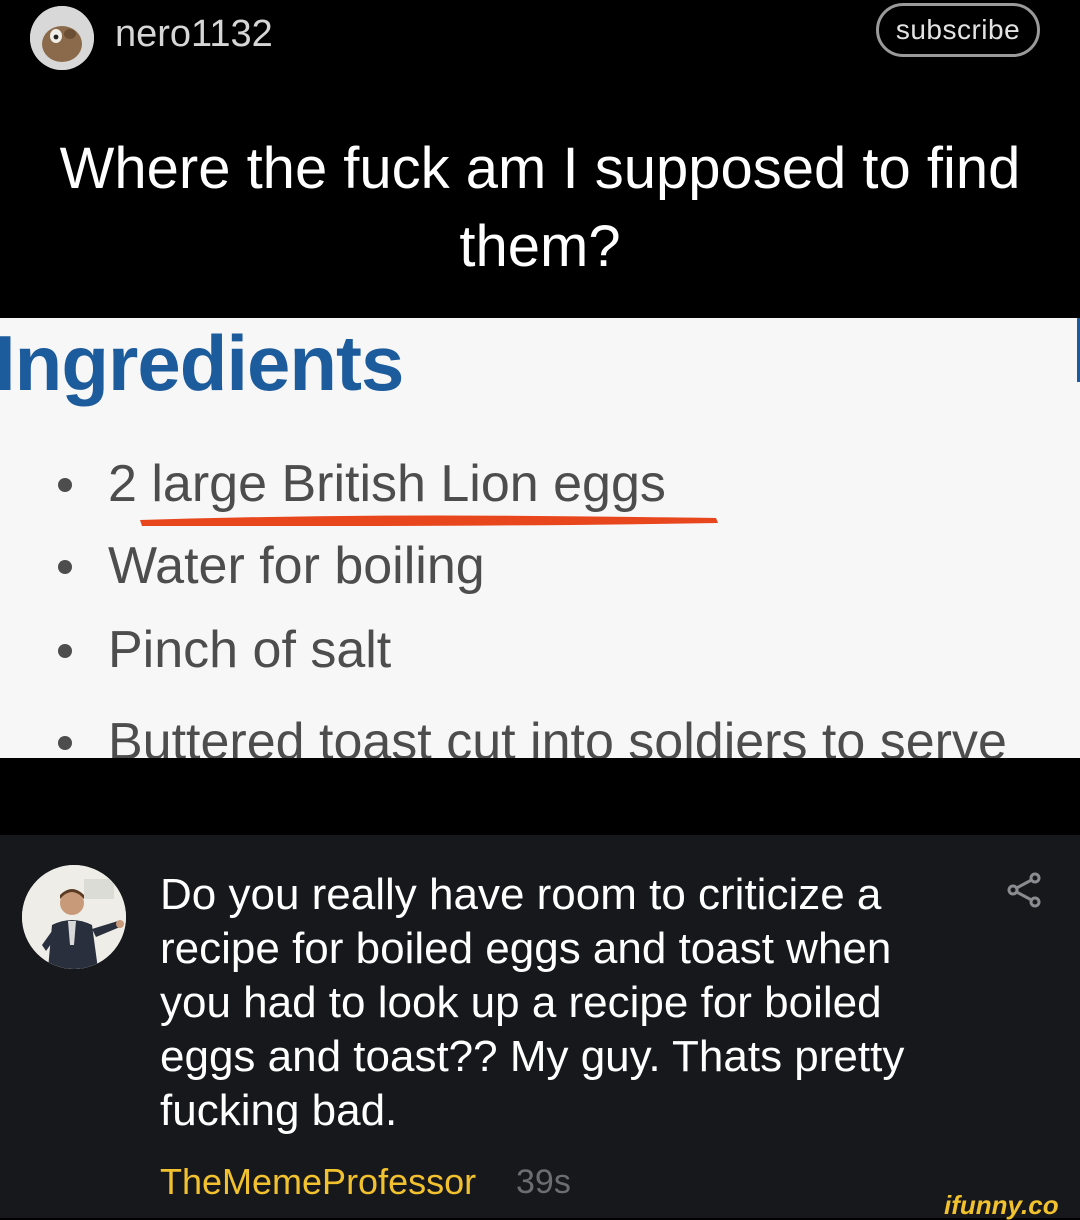 Image resolution: width=1080 pixels, height=1220 pixels. What do you see at coordinates (202, 363) in the screenshot?
I see `recipe-heading: Ingredients` at bounding box center [202, 363].